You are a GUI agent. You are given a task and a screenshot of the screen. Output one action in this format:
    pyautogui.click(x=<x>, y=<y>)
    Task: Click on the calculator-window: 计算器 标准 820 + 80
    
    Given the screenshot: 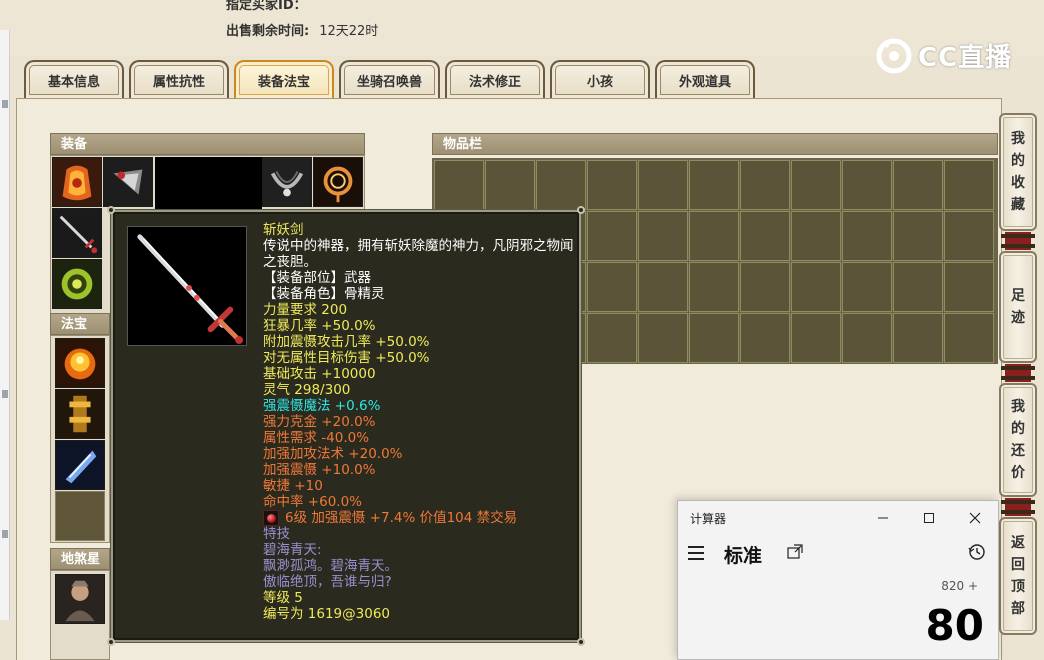 What is the action you would take?
    pyautogui.click(x=838, y=580)
    